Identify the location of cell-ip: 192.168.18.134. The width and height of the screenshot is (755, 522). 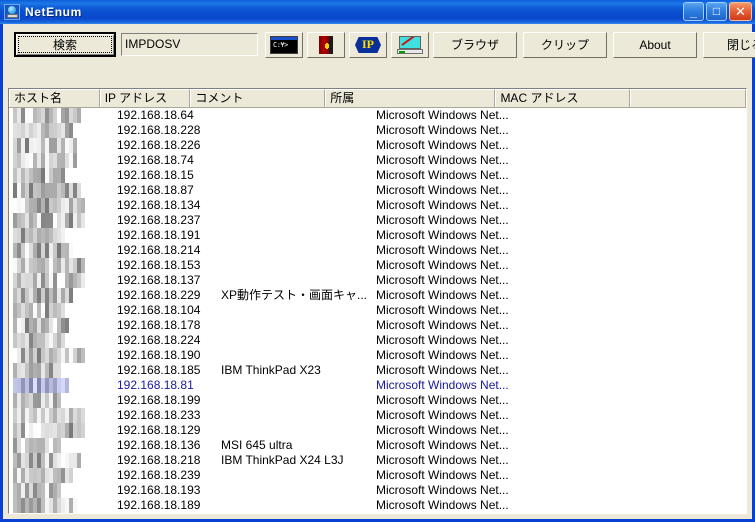
(159, 205).